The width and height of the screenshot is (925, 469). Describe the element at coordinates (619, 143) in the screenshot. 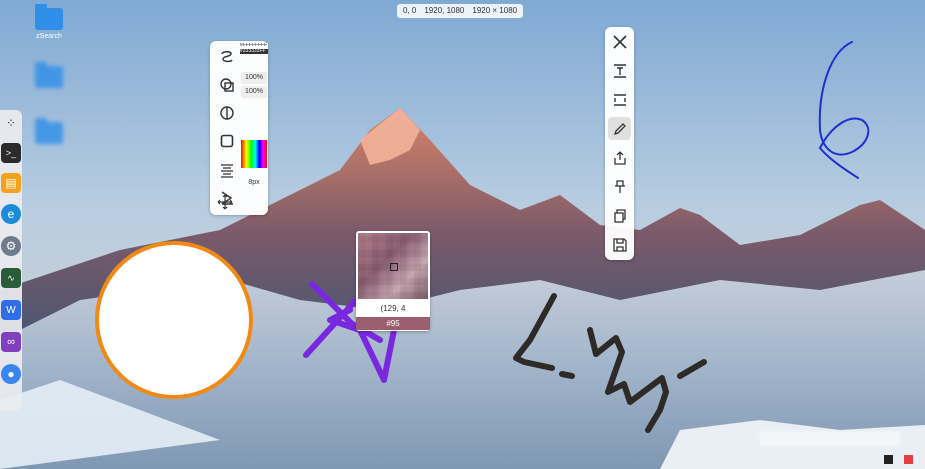

I see `capture-toolbar` at that location.